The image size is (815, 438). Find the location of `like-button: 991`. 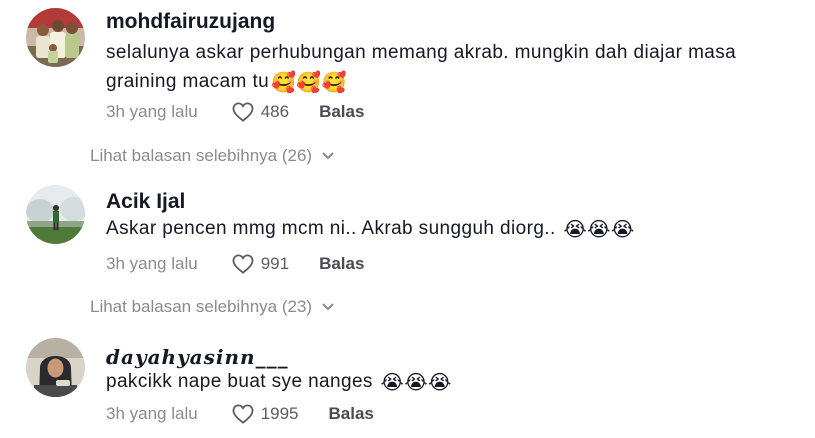

like-button: 991 is located at coordinates (260, 264).